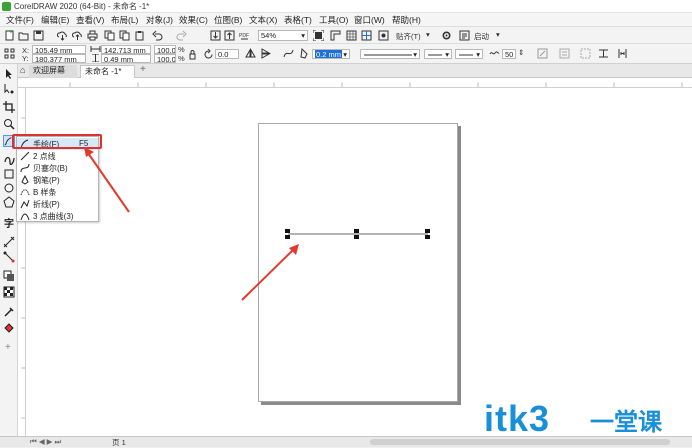 This screenshot has width=692, height=448. Describe the element at coordinates (250, 53) in the screenshot. I see `mirror-horizontal-icon` at that location.